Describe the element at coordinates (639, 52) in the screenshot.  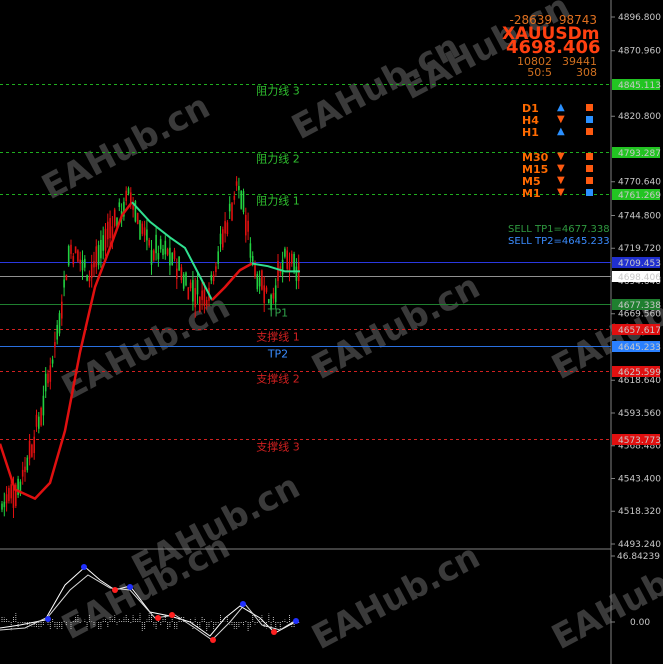
I see `axis-tick-label: 4870.960` at that location.